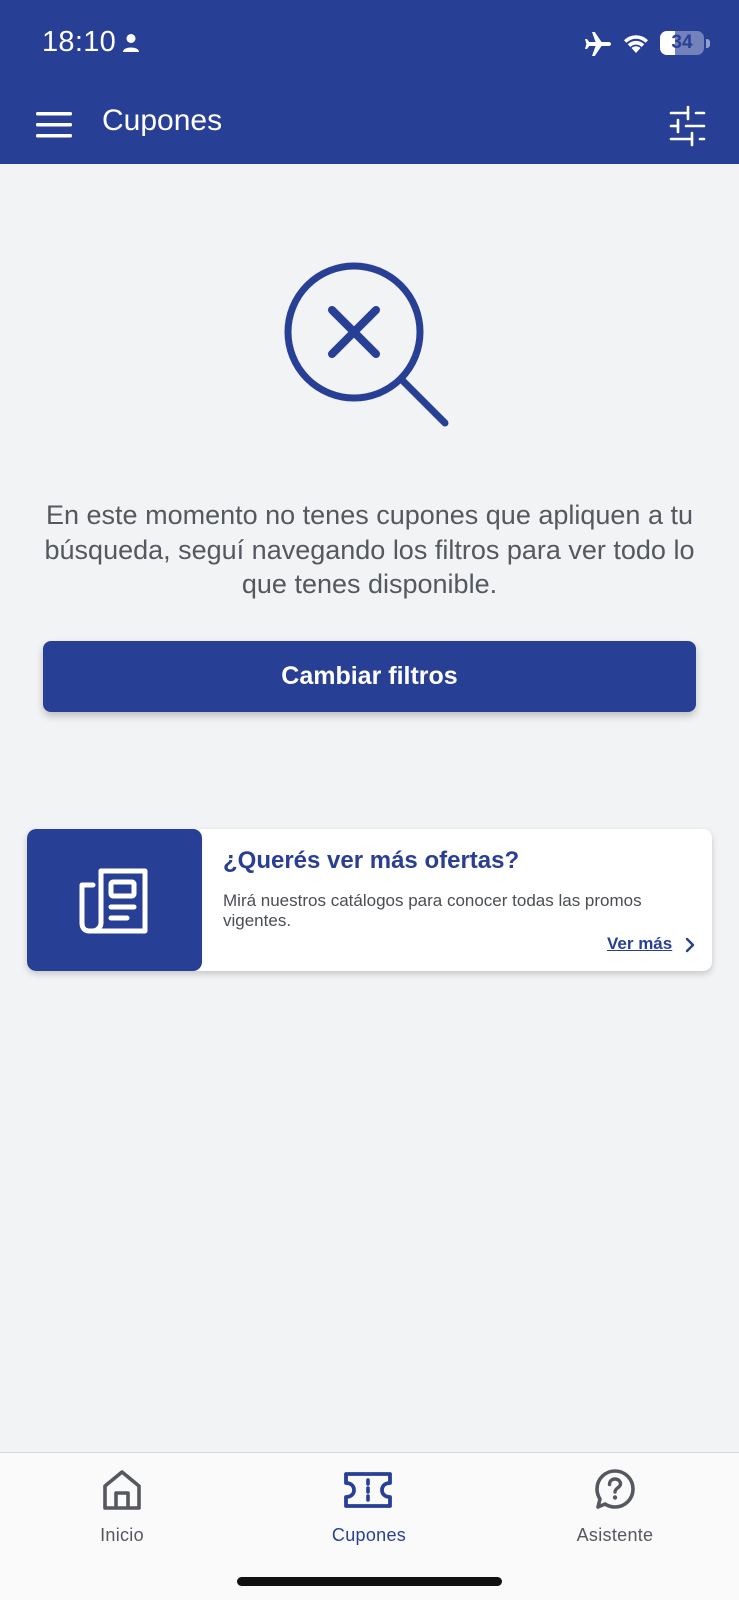 The height and width of the screenshot is (1600, 739). What do you see at coordinates (122, 1490) in the screenshot?
I see `home-icon` at bounding box center [122, 1490].